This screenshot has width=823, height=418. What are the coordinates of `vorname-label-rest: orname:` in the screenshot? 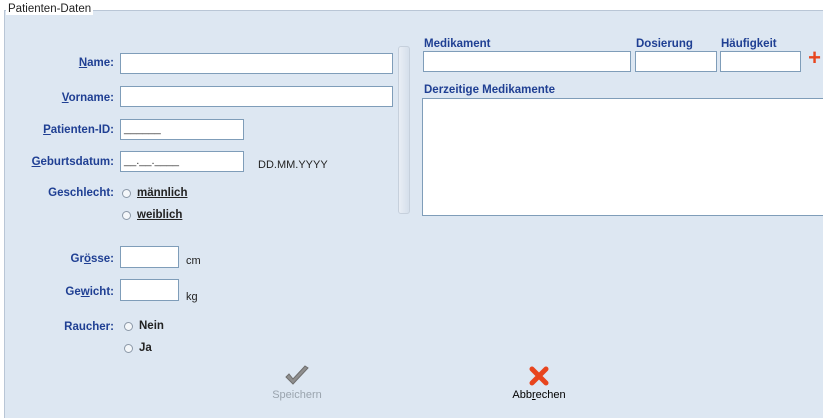 It's located at (91, 98).